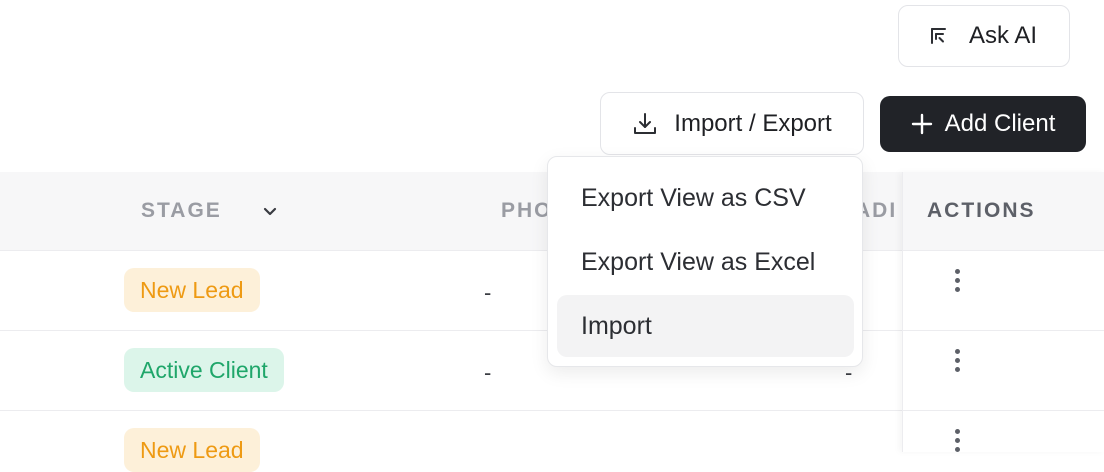 The image size is (1104, 472). What do you see at coordinates (181, 211) in the screenshot?
I see `column-header-stage: STAGE` at bounding box center [181, 211].